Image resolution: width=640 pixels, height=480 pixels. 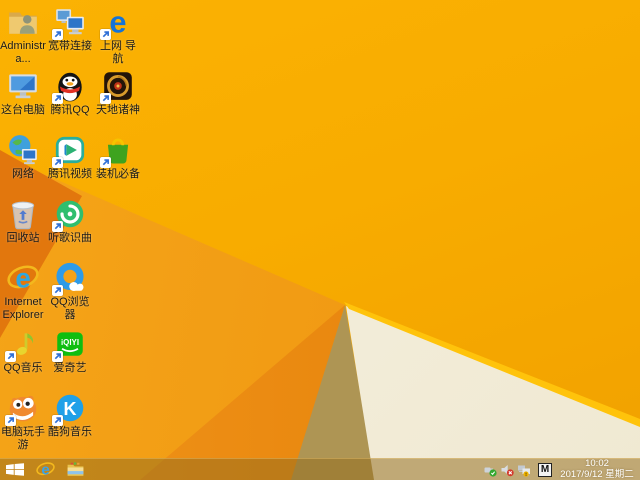 I want to click on desktop-icon-label: 电脑玩手游, so click(x=23, y=438).